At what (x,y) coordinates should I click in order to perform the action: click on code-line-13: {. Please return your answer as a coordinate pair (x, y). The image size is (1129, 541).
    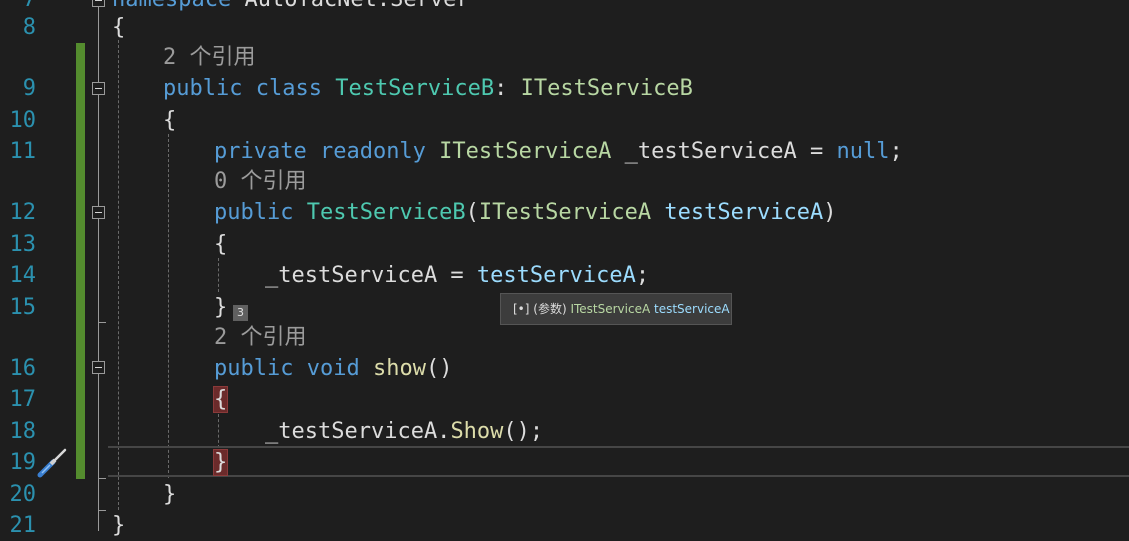
    Looking at the image, I should click on (220, 244).